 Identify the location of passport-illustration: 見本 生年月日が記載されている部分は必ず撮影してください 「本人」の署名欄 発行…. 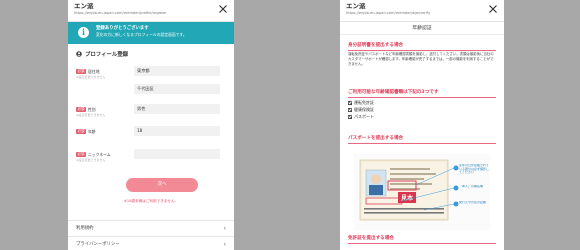
(422, 192).